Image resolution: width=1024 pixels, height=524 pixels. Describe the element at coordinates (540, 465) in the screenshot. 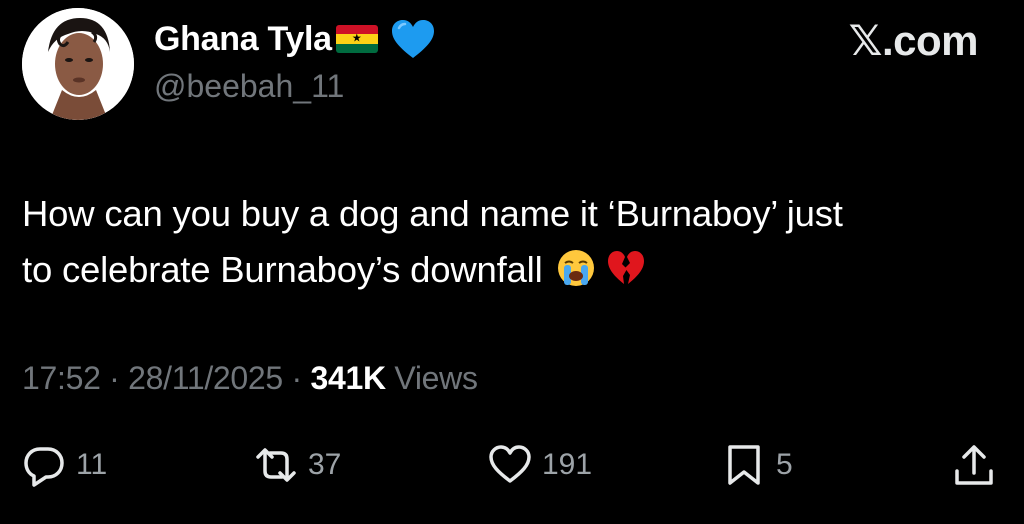

I see `like-button: 191` at that location.